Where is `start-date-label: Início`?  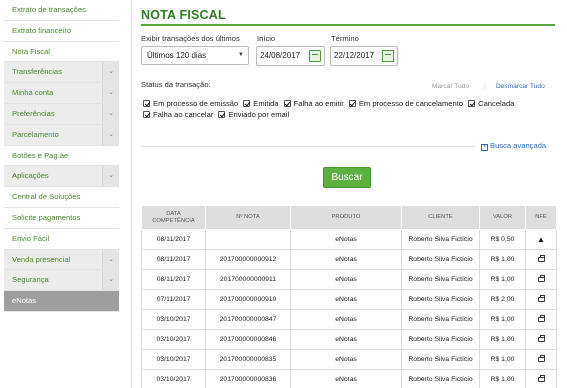
start-date-label: Início is located at coordinates (266, 38).